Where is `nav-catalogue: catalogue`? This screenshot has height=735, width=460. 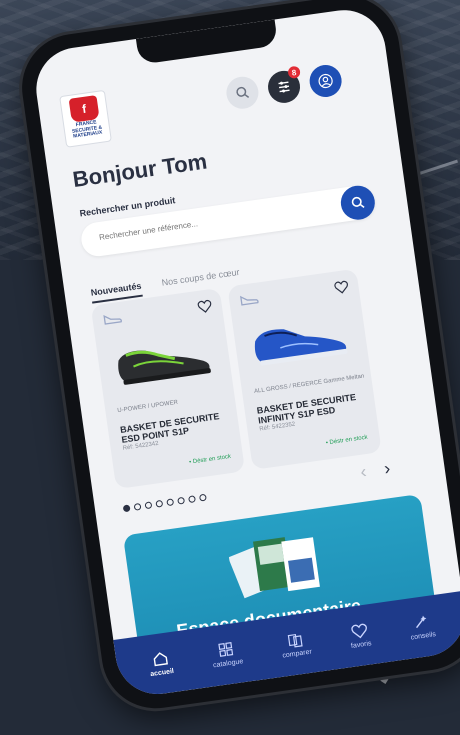
nav-catalogue: catalogue is located at coordinates (227, 654).